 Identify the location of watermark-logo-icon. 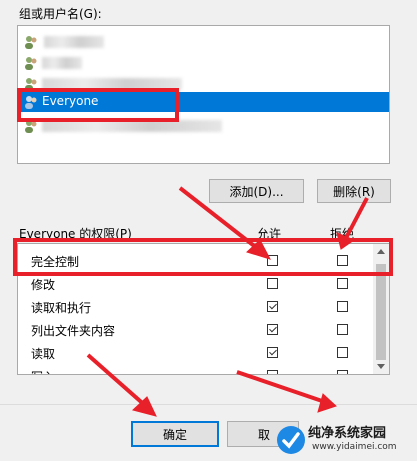
(291, 440).